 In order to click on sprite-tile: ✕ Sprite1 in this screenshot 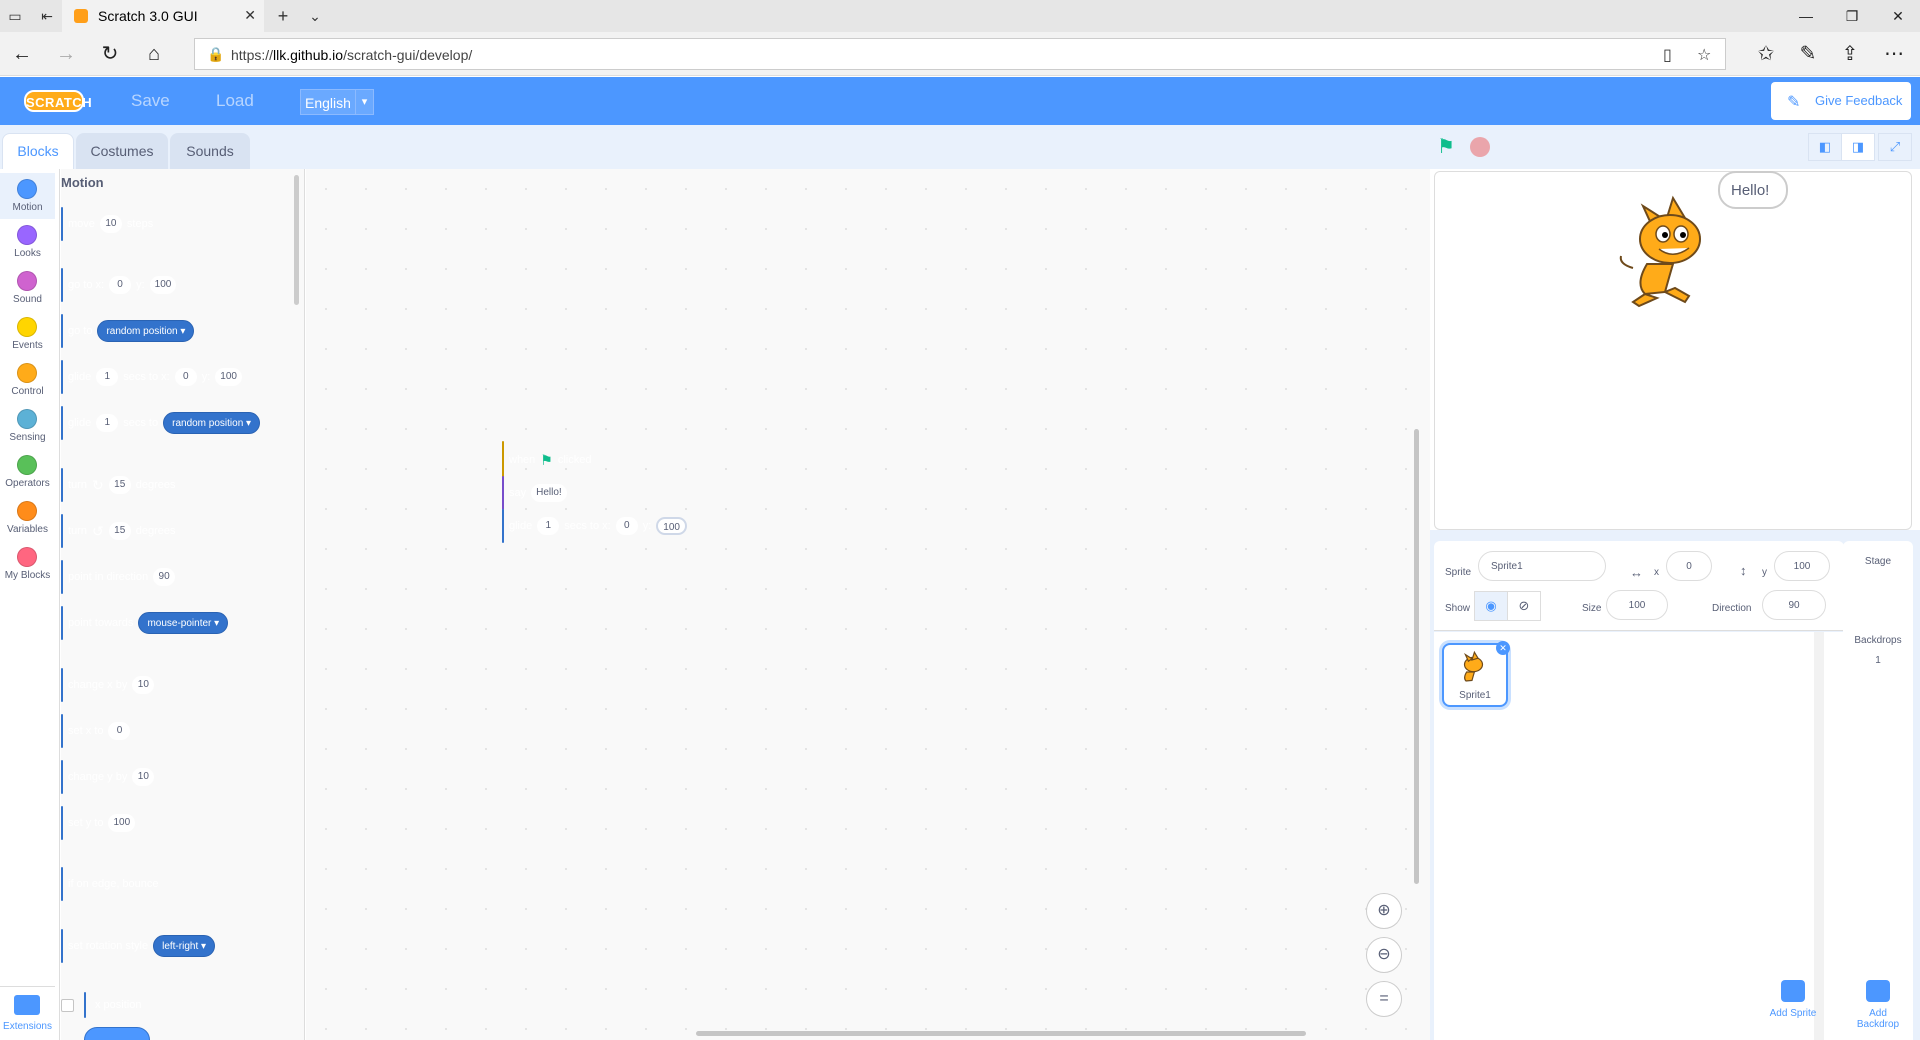, I will do `click(1476, 674)`.